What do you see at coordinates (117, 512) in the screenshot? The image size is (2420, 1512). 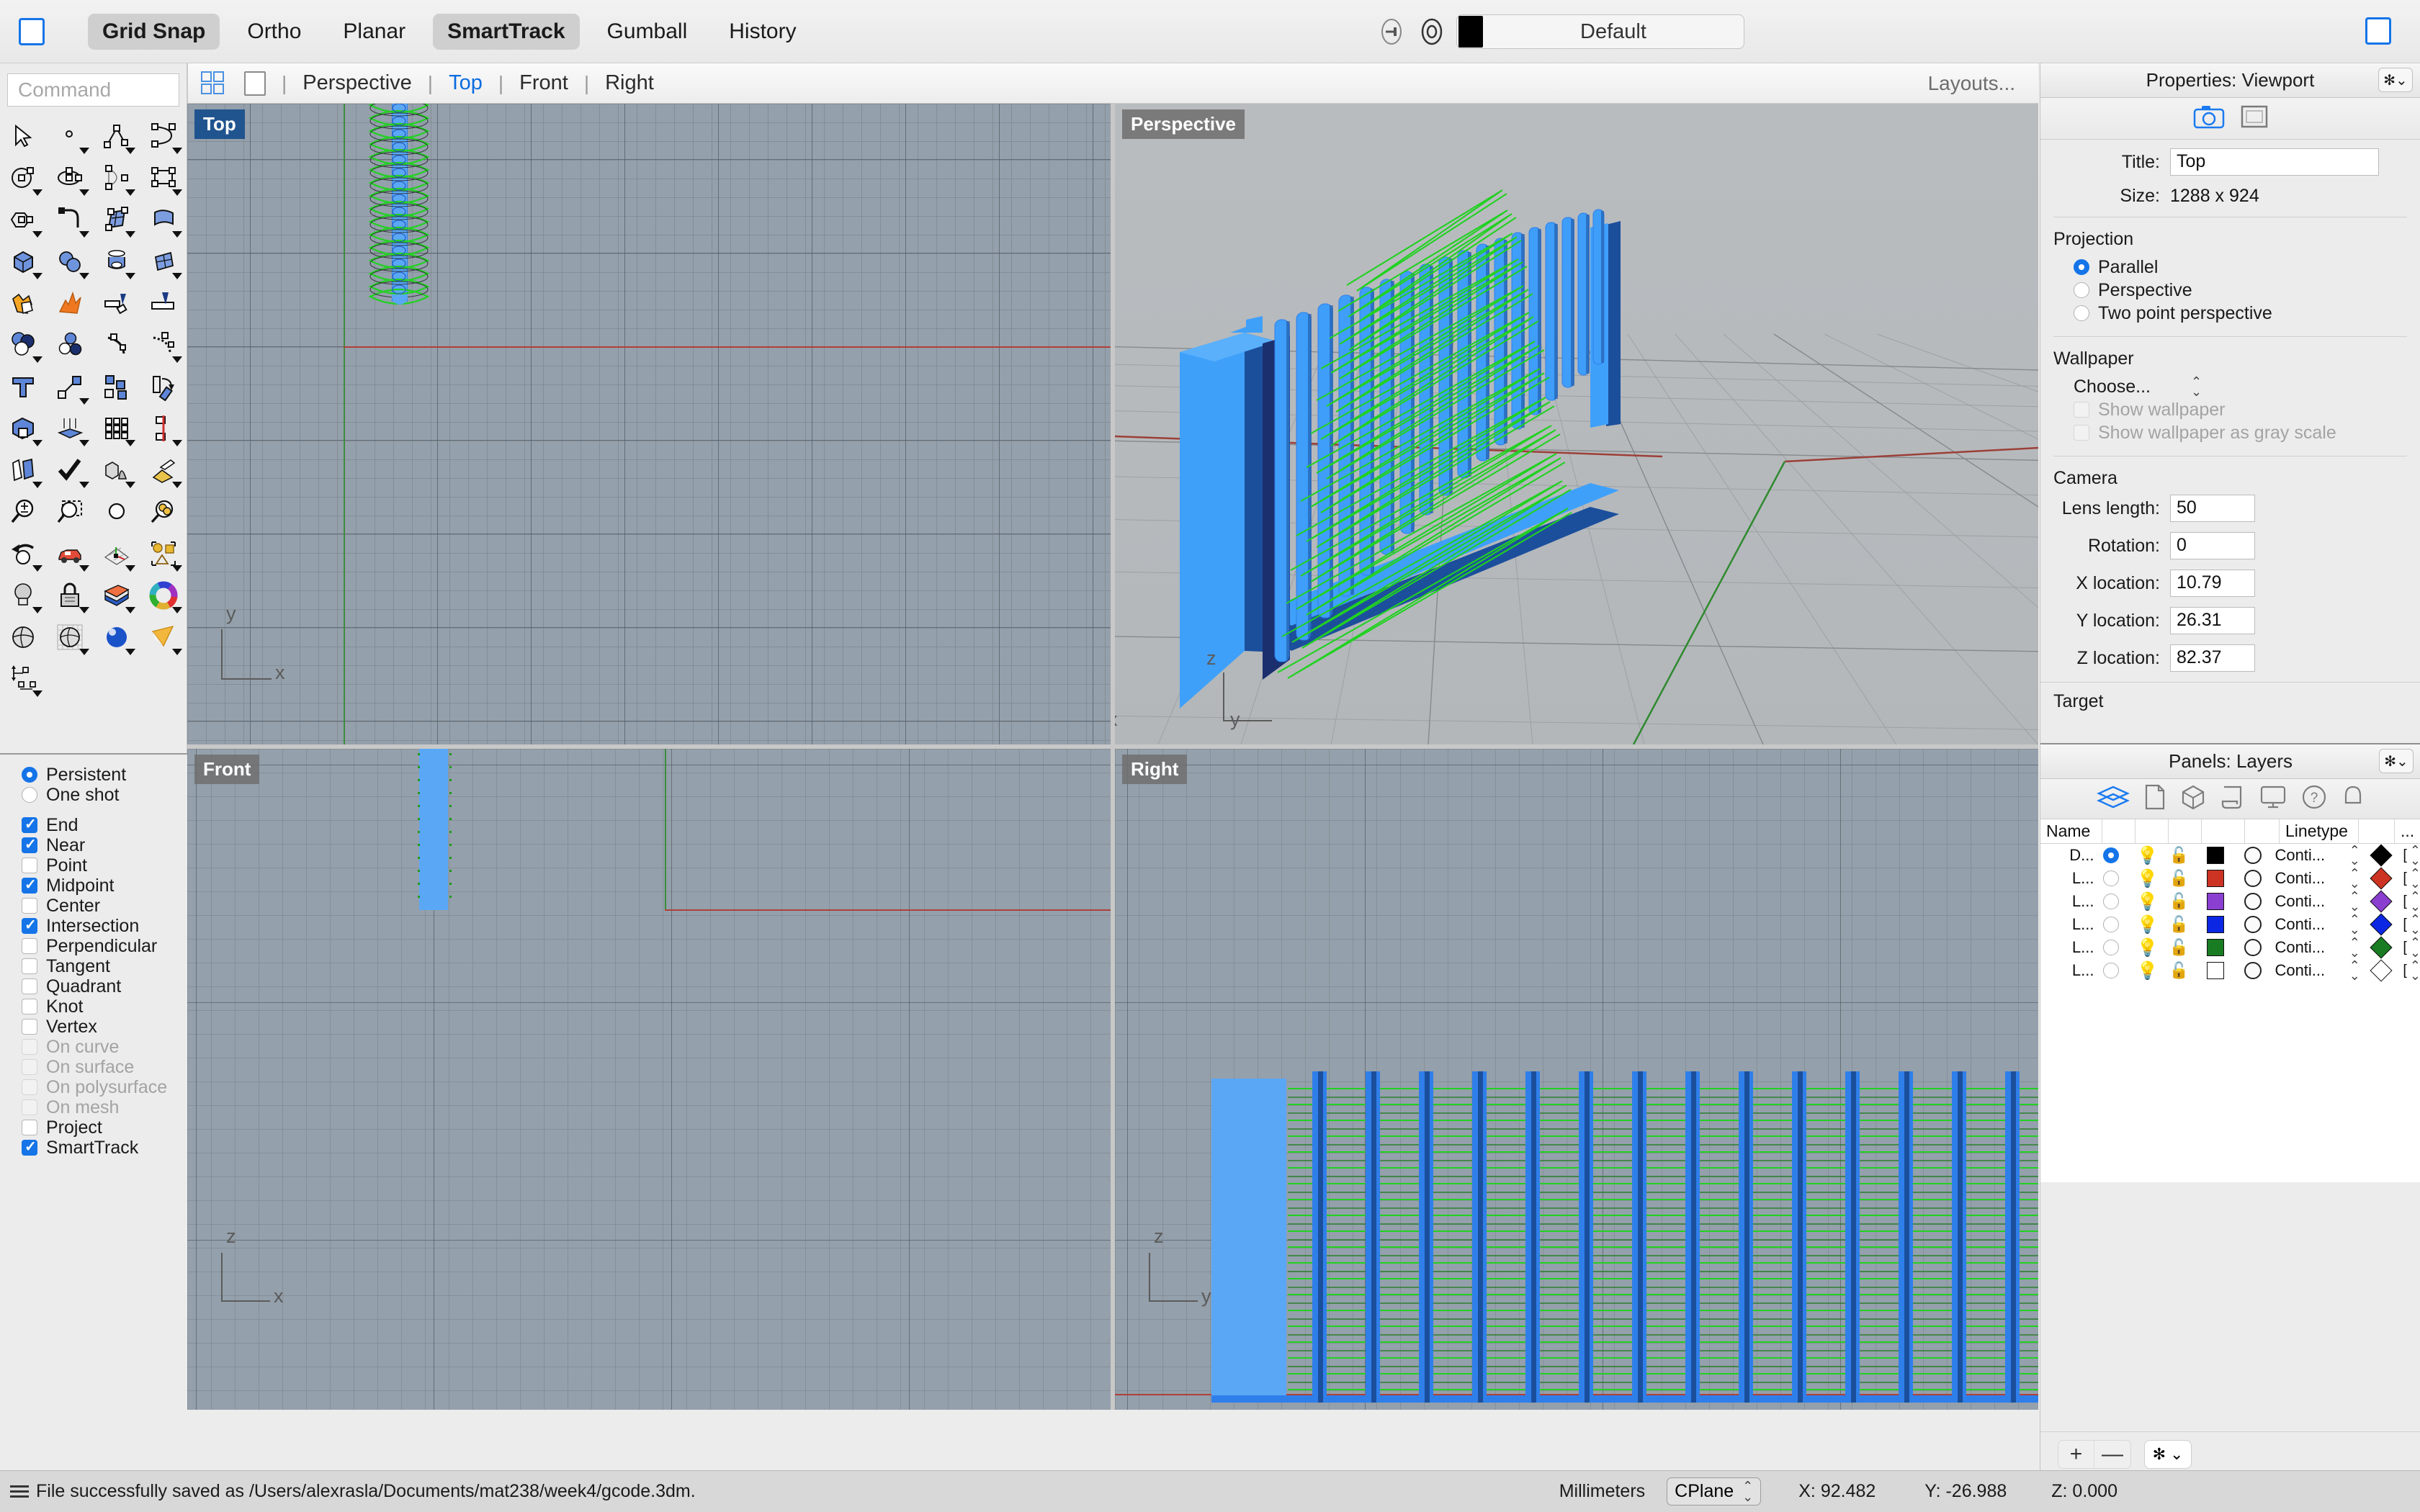 I see `tool-zoom-extents` at bounding box center [117, 512].